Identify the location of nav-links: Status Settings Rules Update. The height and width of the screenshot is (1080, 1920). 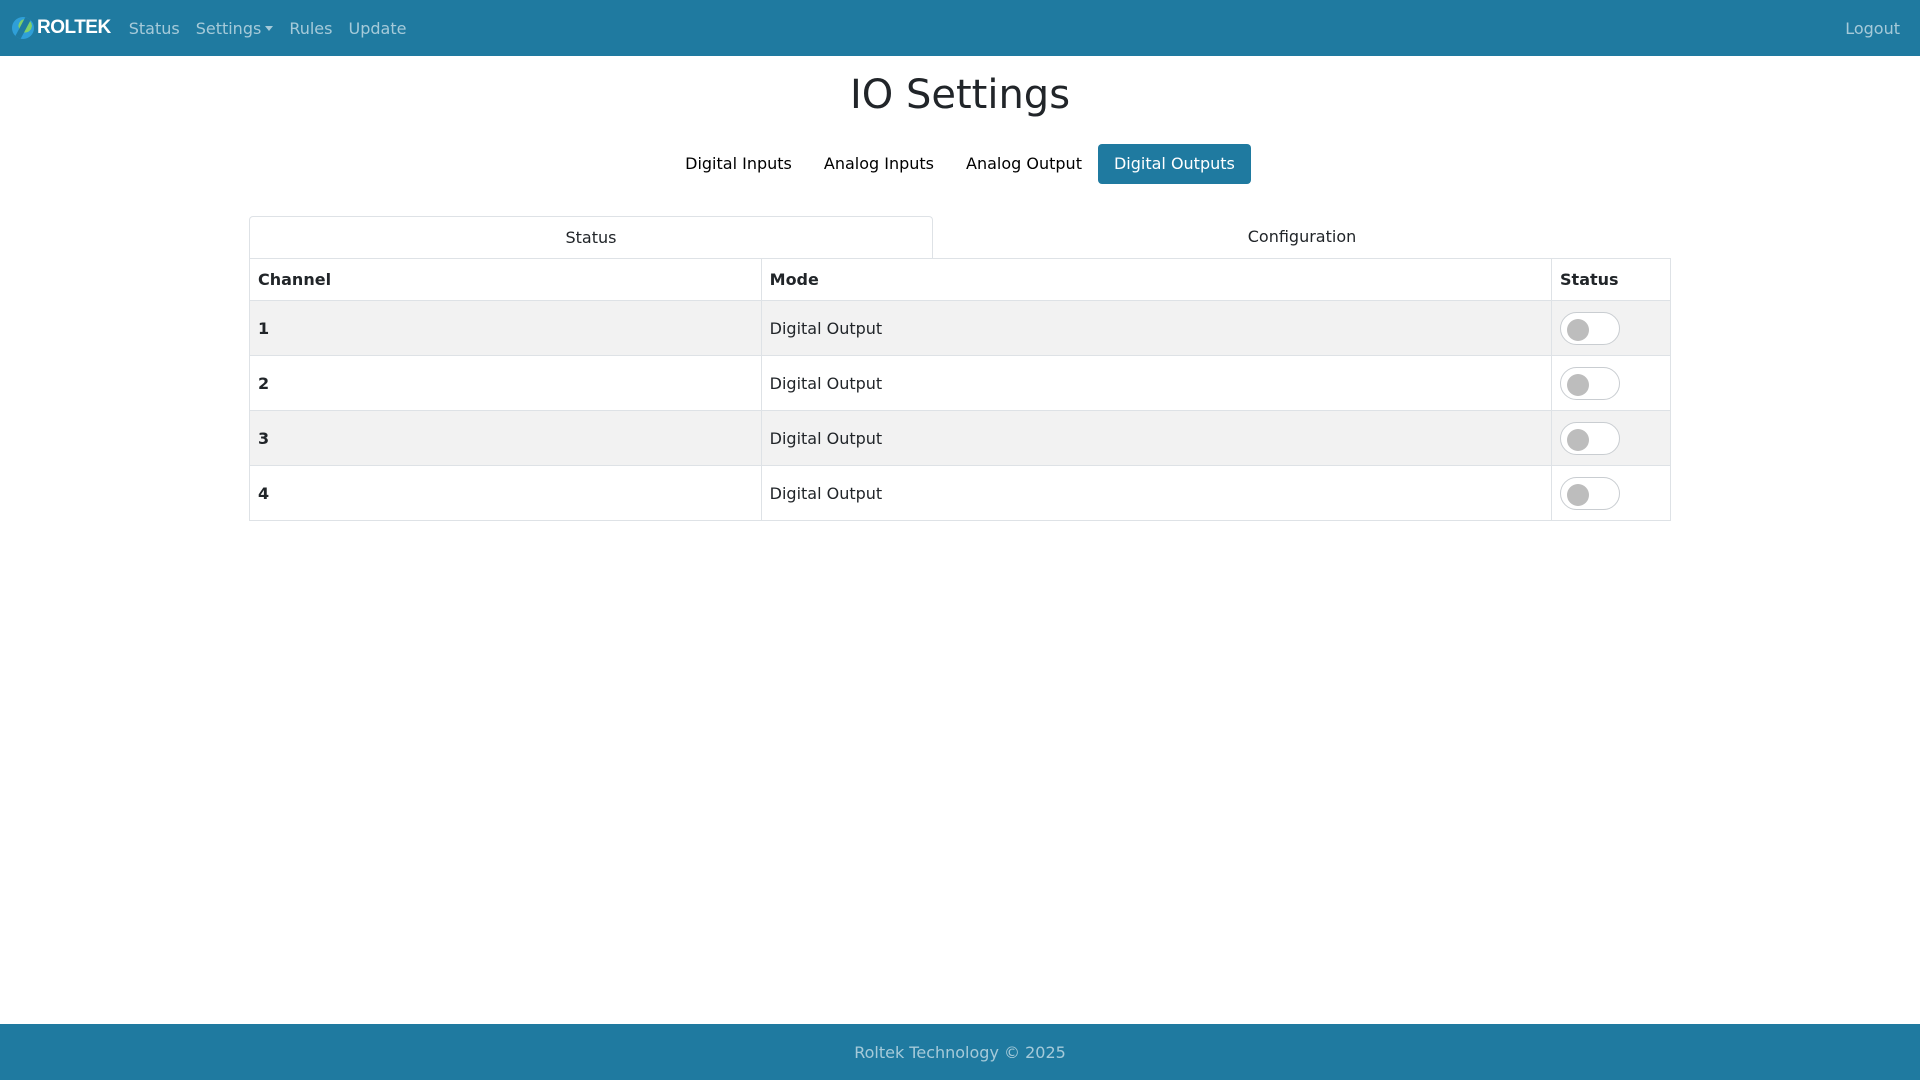
(268, 28).